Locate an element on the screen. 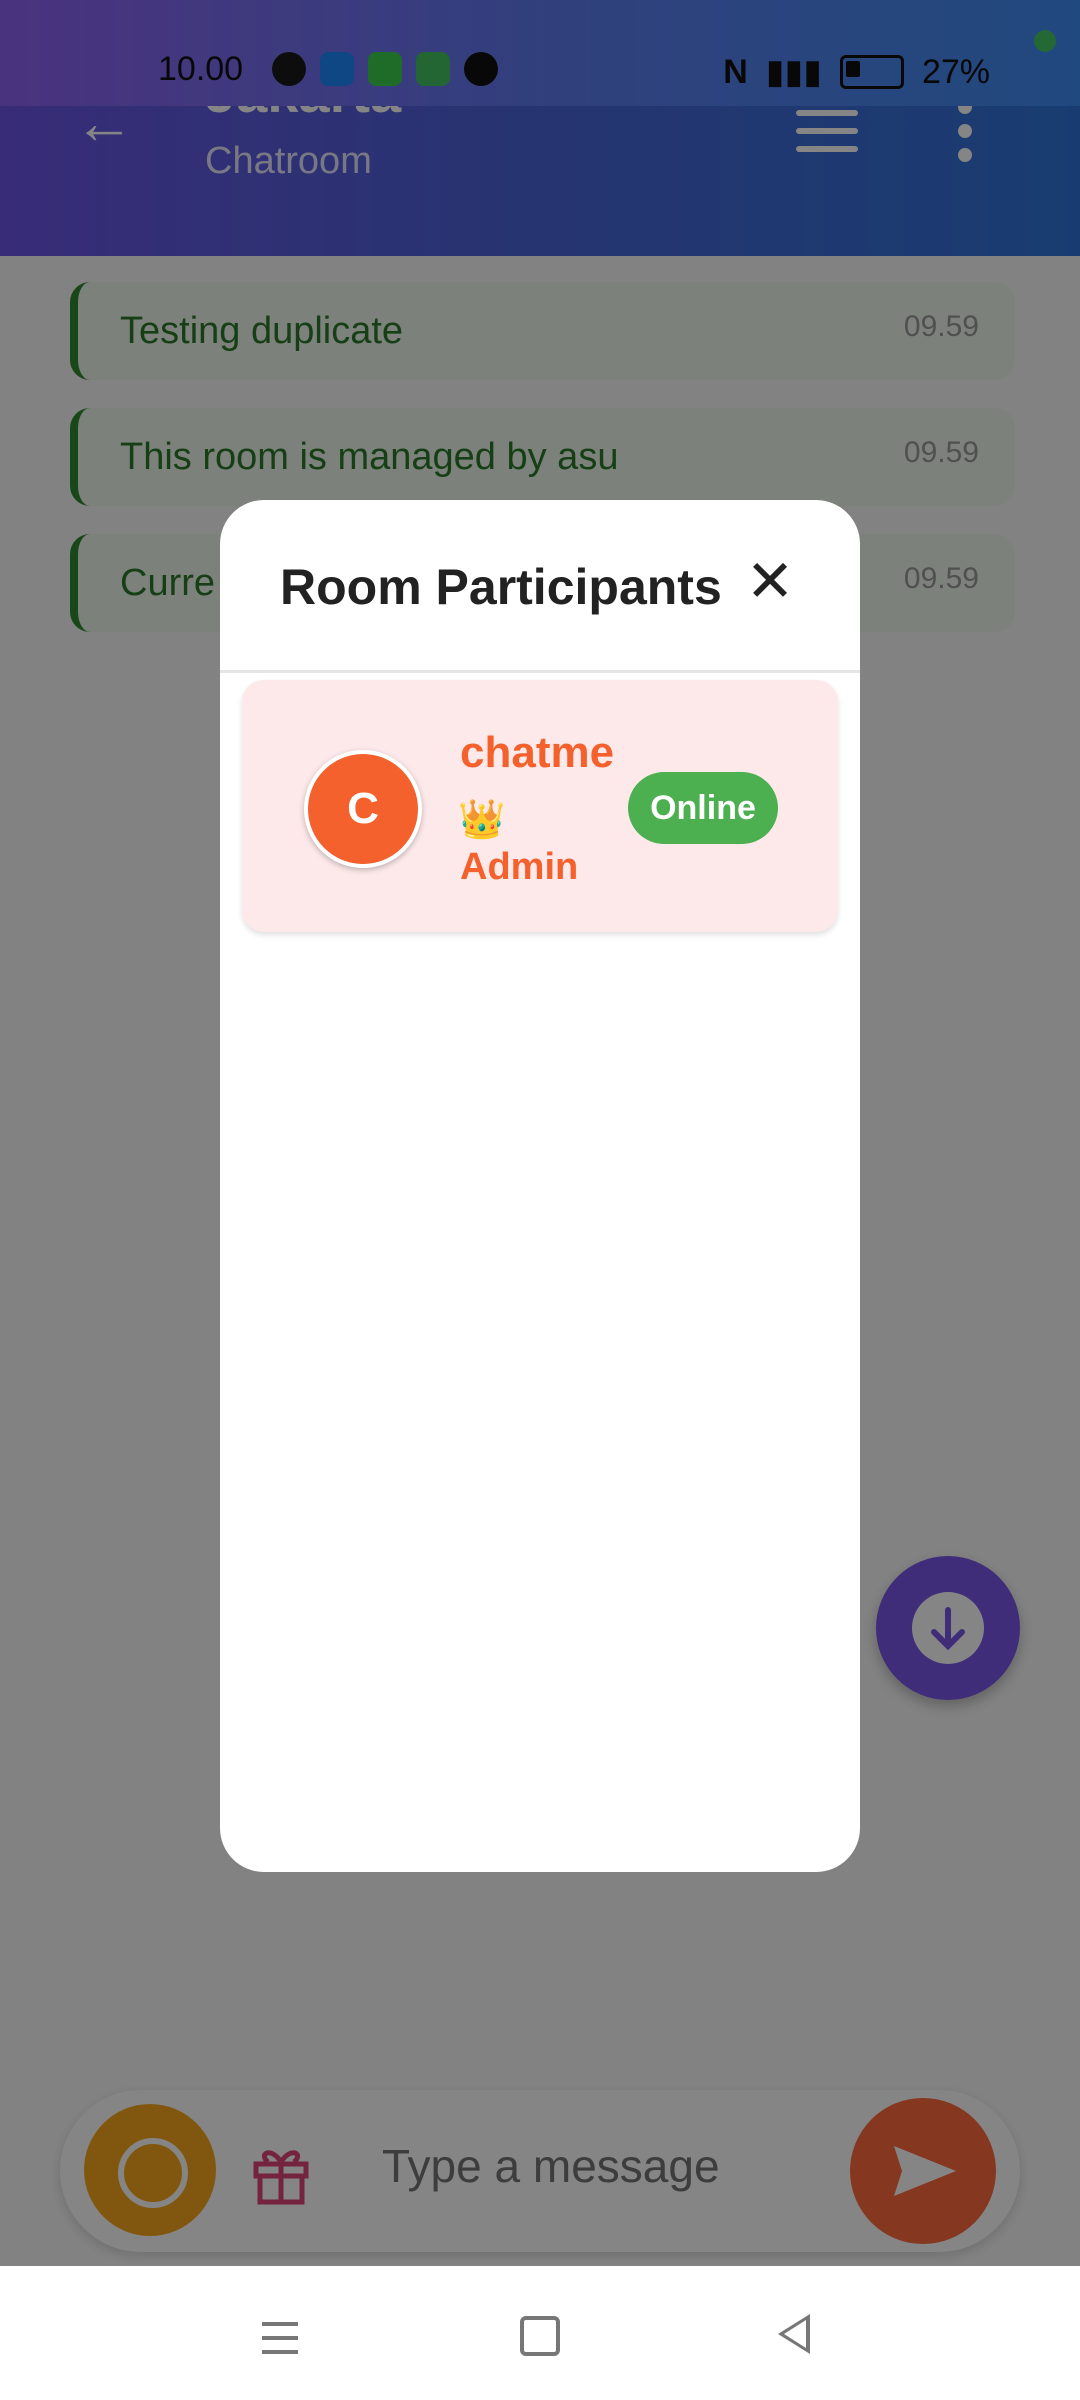  modal-title: Room Participants is located at coordinates (501, 587).